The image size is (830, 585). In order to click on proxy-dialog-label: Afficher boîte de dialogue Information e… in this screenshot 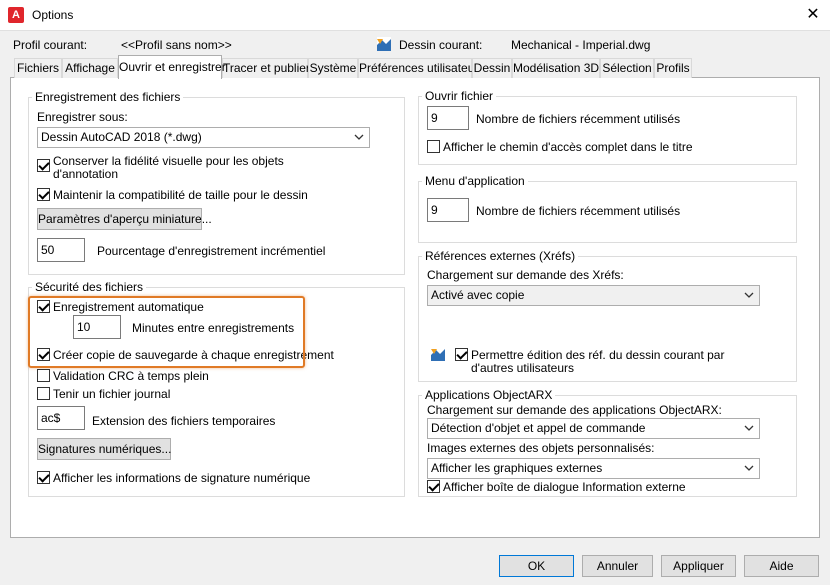, I will do `click(564, 487)`.